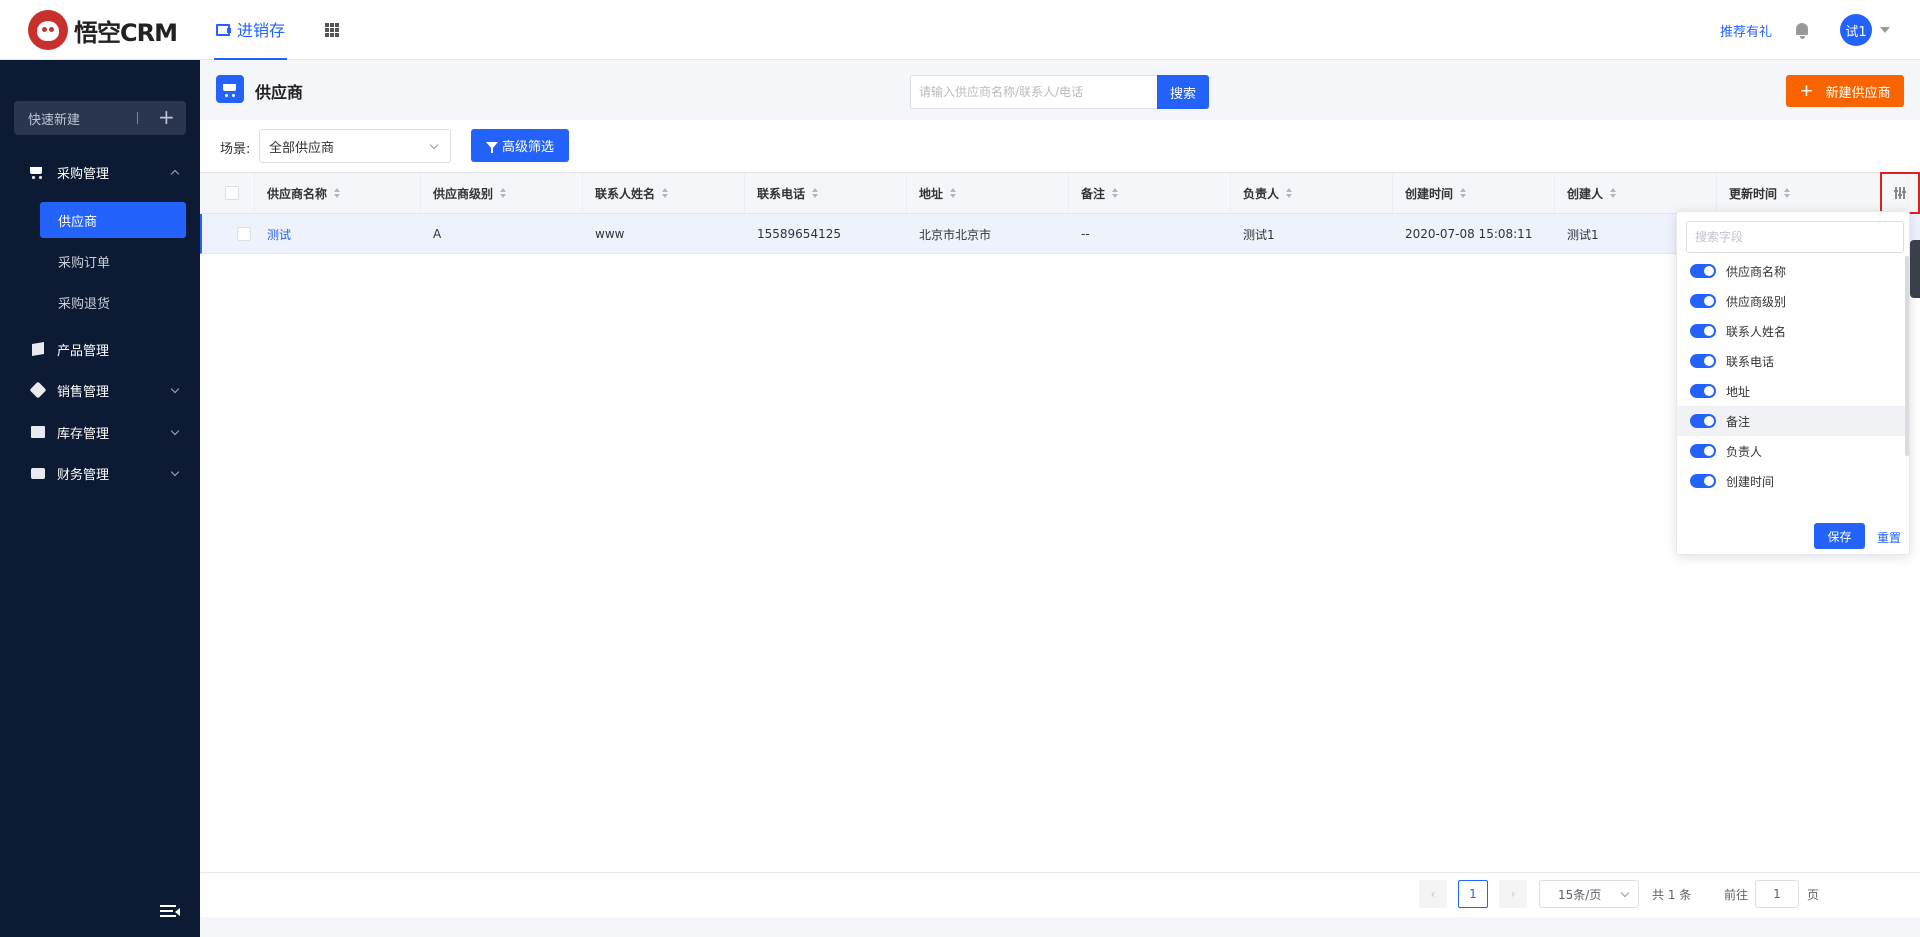 The width and height of the screenshot is (1920, 937). What do you see at coordinates (434, 145) in the screenshot?
I see `chevron-down-icon` at bounding box center [434, 145].